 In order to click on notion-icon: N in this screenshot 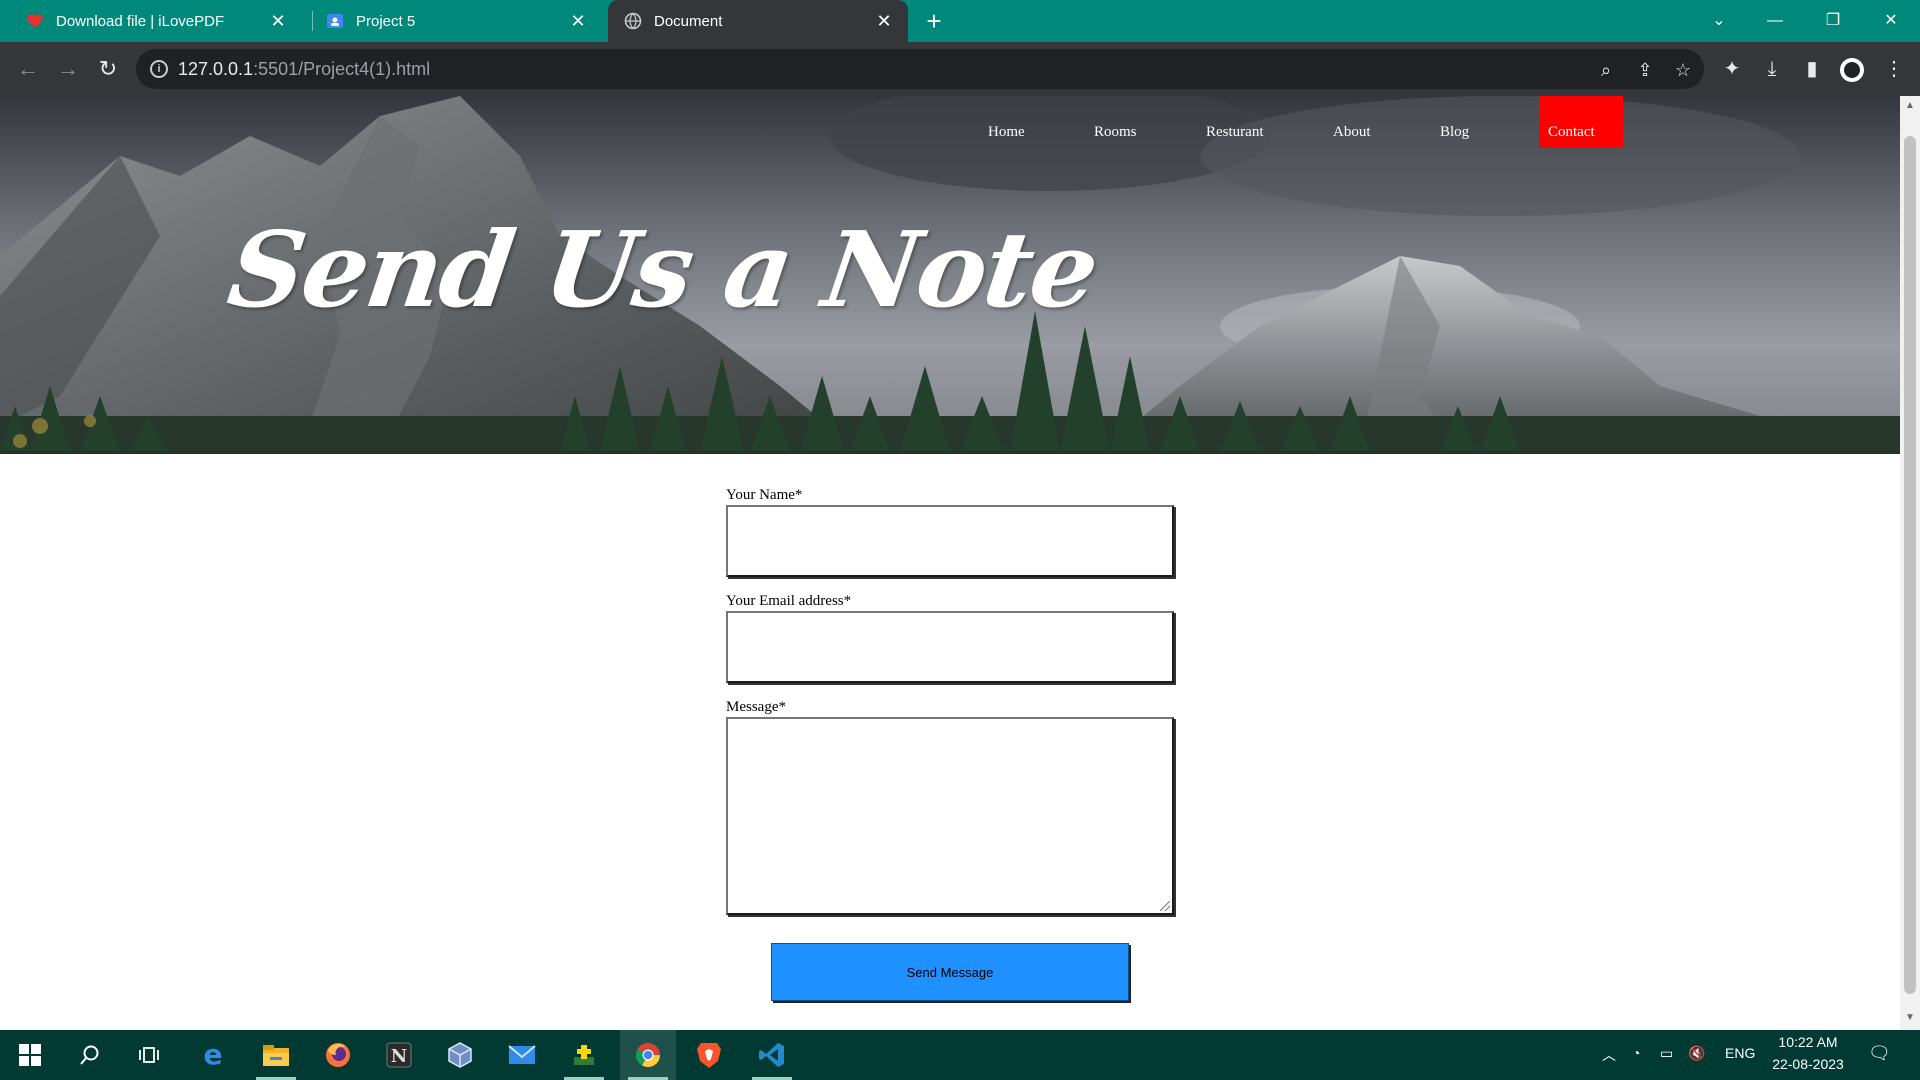, I will do `click(399, 1055)`.